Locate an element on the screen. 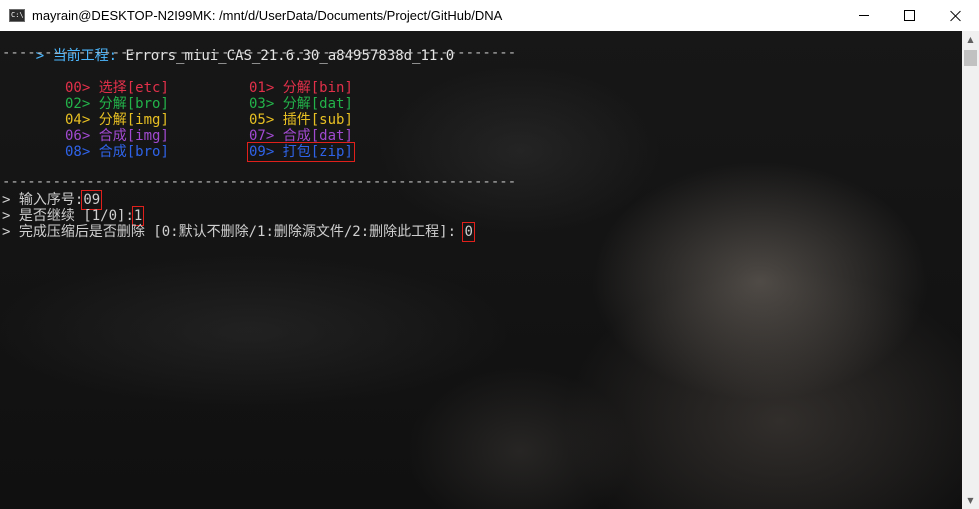  input-line-delete: > 完成压缩后是否删除 [0:默认不删除/1:删除源文件/2:删除此工程]: 0 is located at coordinates (239, 232).